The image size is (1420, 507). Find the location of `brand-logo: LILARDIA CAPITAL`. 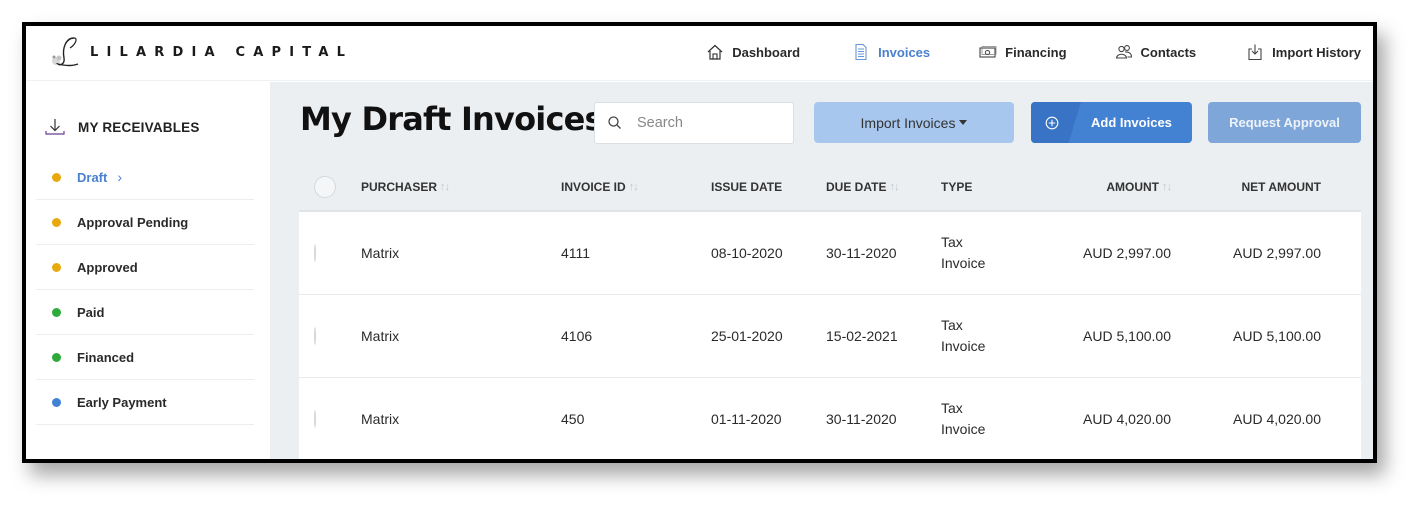

brand-logo: LILARDIA CAPITAL is located at coordinates (200, 52).